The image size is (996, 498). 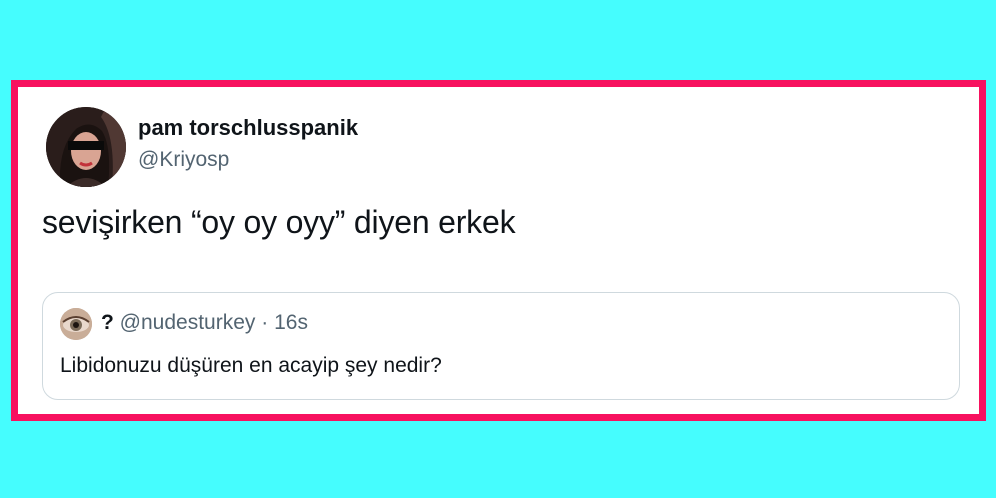 What do you see at coordinates (251, 365) in the screenshot?
I see `quoted-tweet-text: Libidonuzu düşüren en acayip şey nedir?` at bounding box center [251, 365].